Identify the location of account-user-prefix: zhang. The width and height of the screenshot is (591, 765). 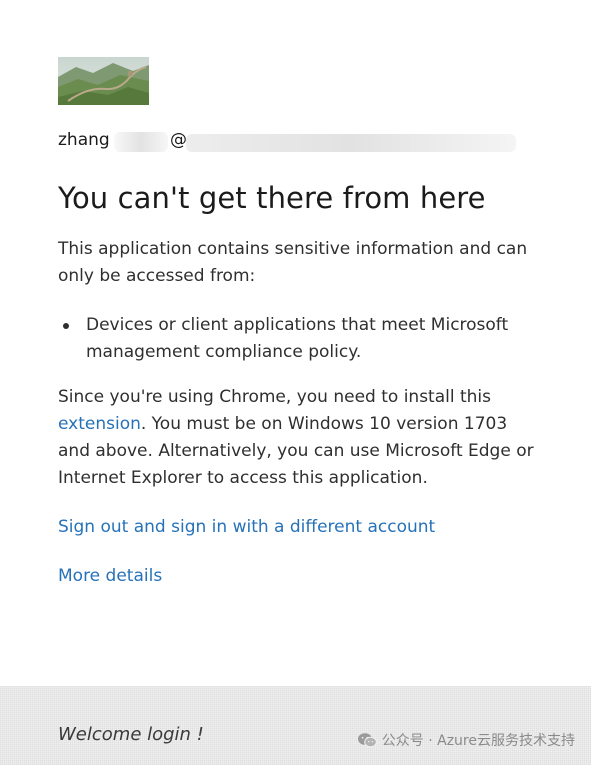
(84, 140).